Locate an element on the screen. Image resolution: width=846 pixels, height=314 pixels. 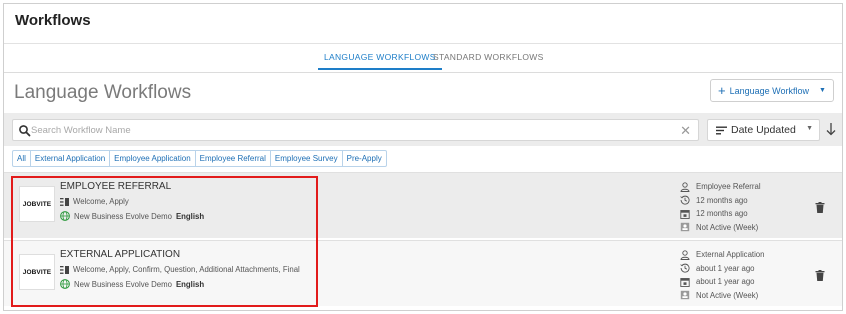
add-button-label: Language Workflow is located at coordinates (769, 90).